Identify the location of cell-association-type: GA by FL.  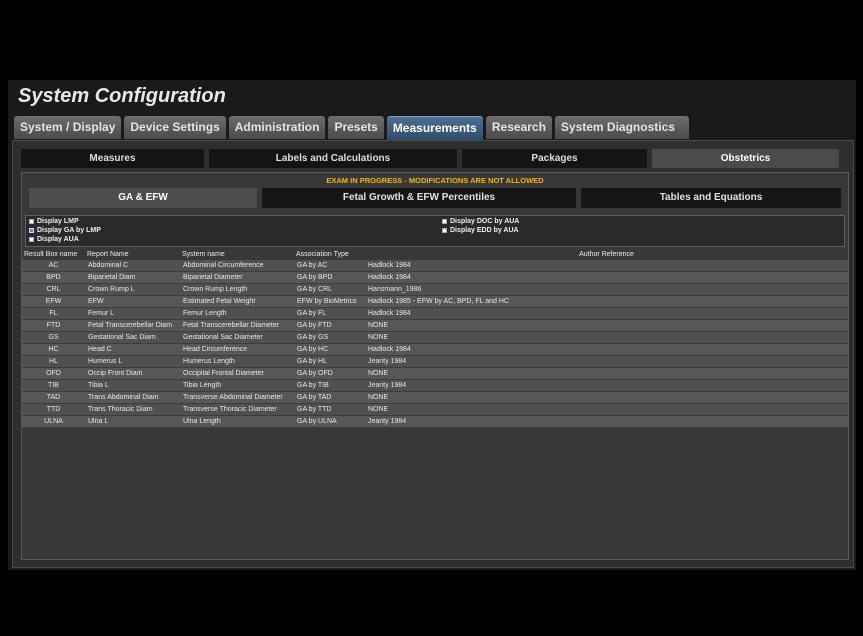
(329, 313).